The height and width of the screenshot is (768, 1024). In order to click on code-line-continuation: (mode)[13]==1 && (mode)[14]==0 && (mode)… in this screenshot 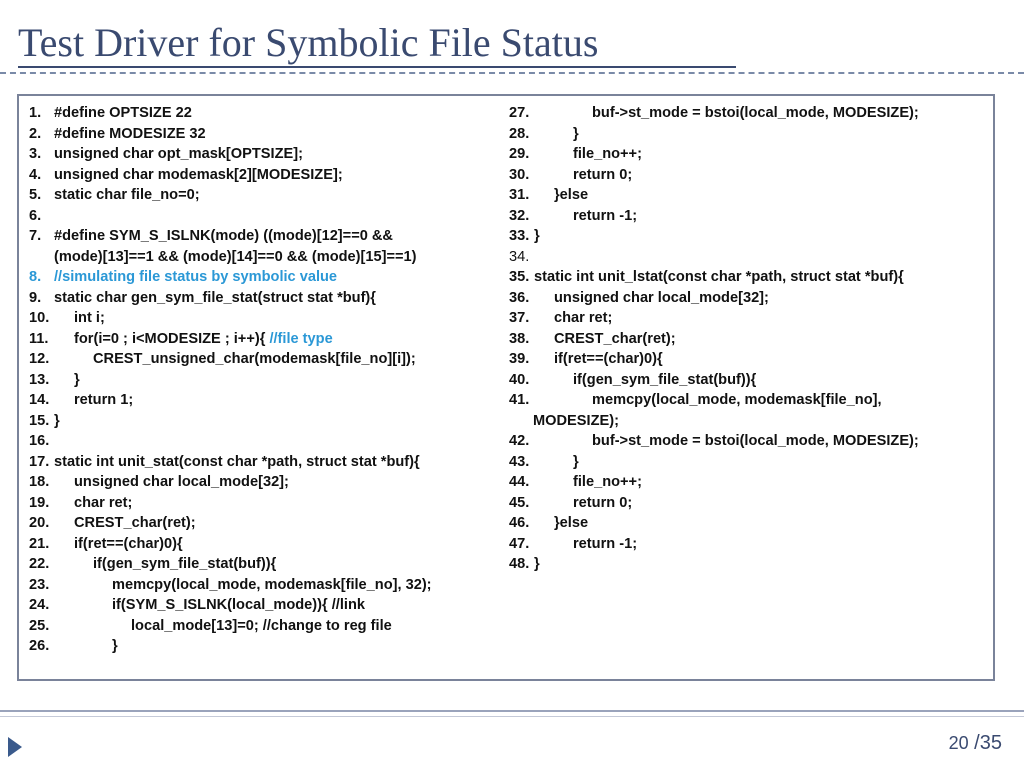, I will do `click(269, 257)`.